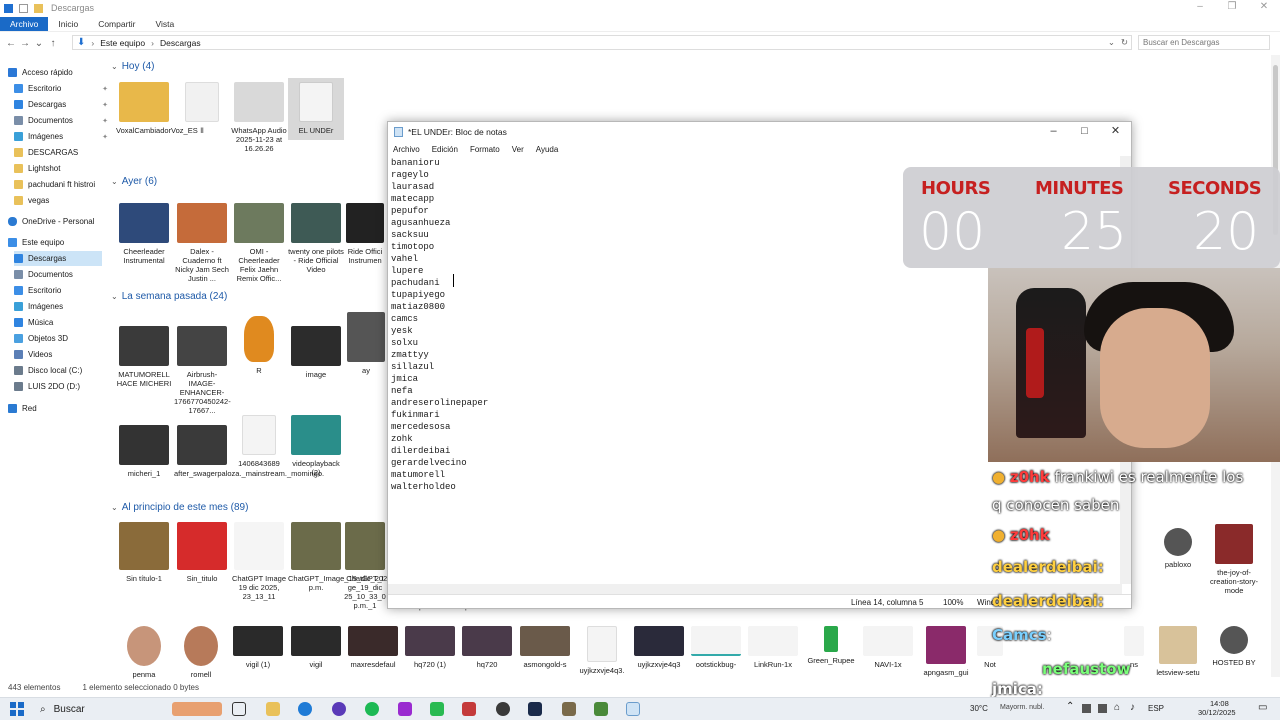  Describe the element at coordinates (64, 322) in the screenshot. I see `sidebar-item-musica: Música` at that location.